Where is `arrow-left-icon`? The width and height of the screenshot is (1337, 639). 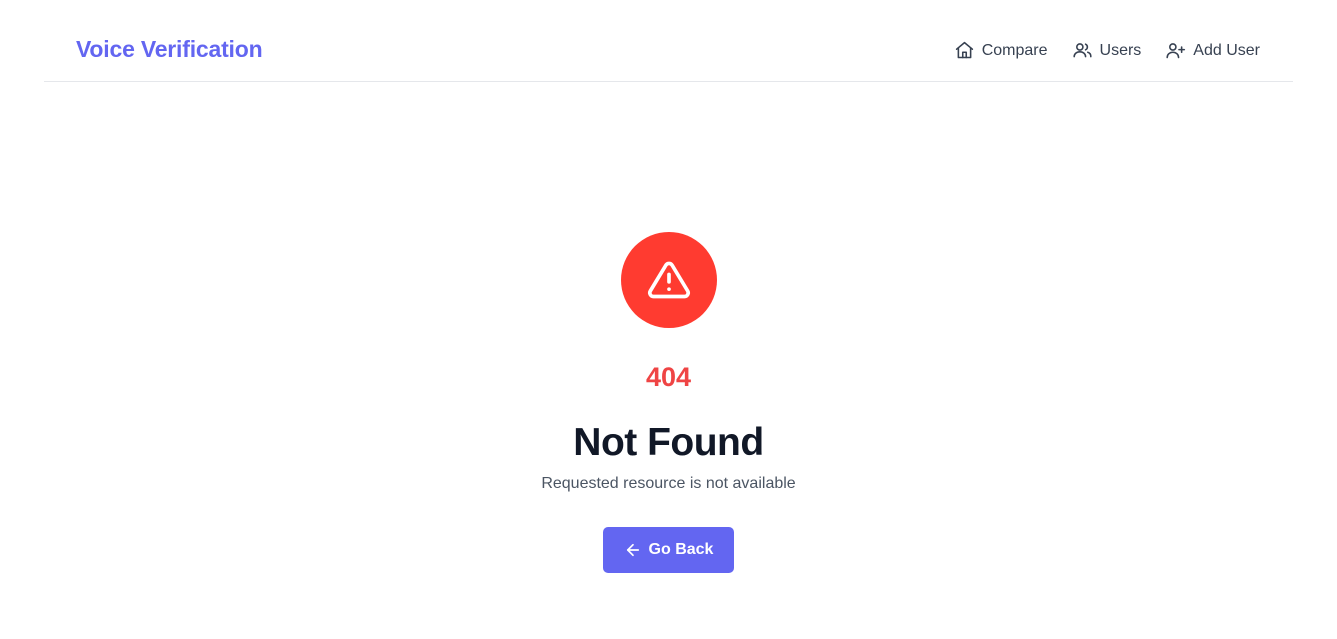 arrow-left-icon is located at coordinates (632, 550).